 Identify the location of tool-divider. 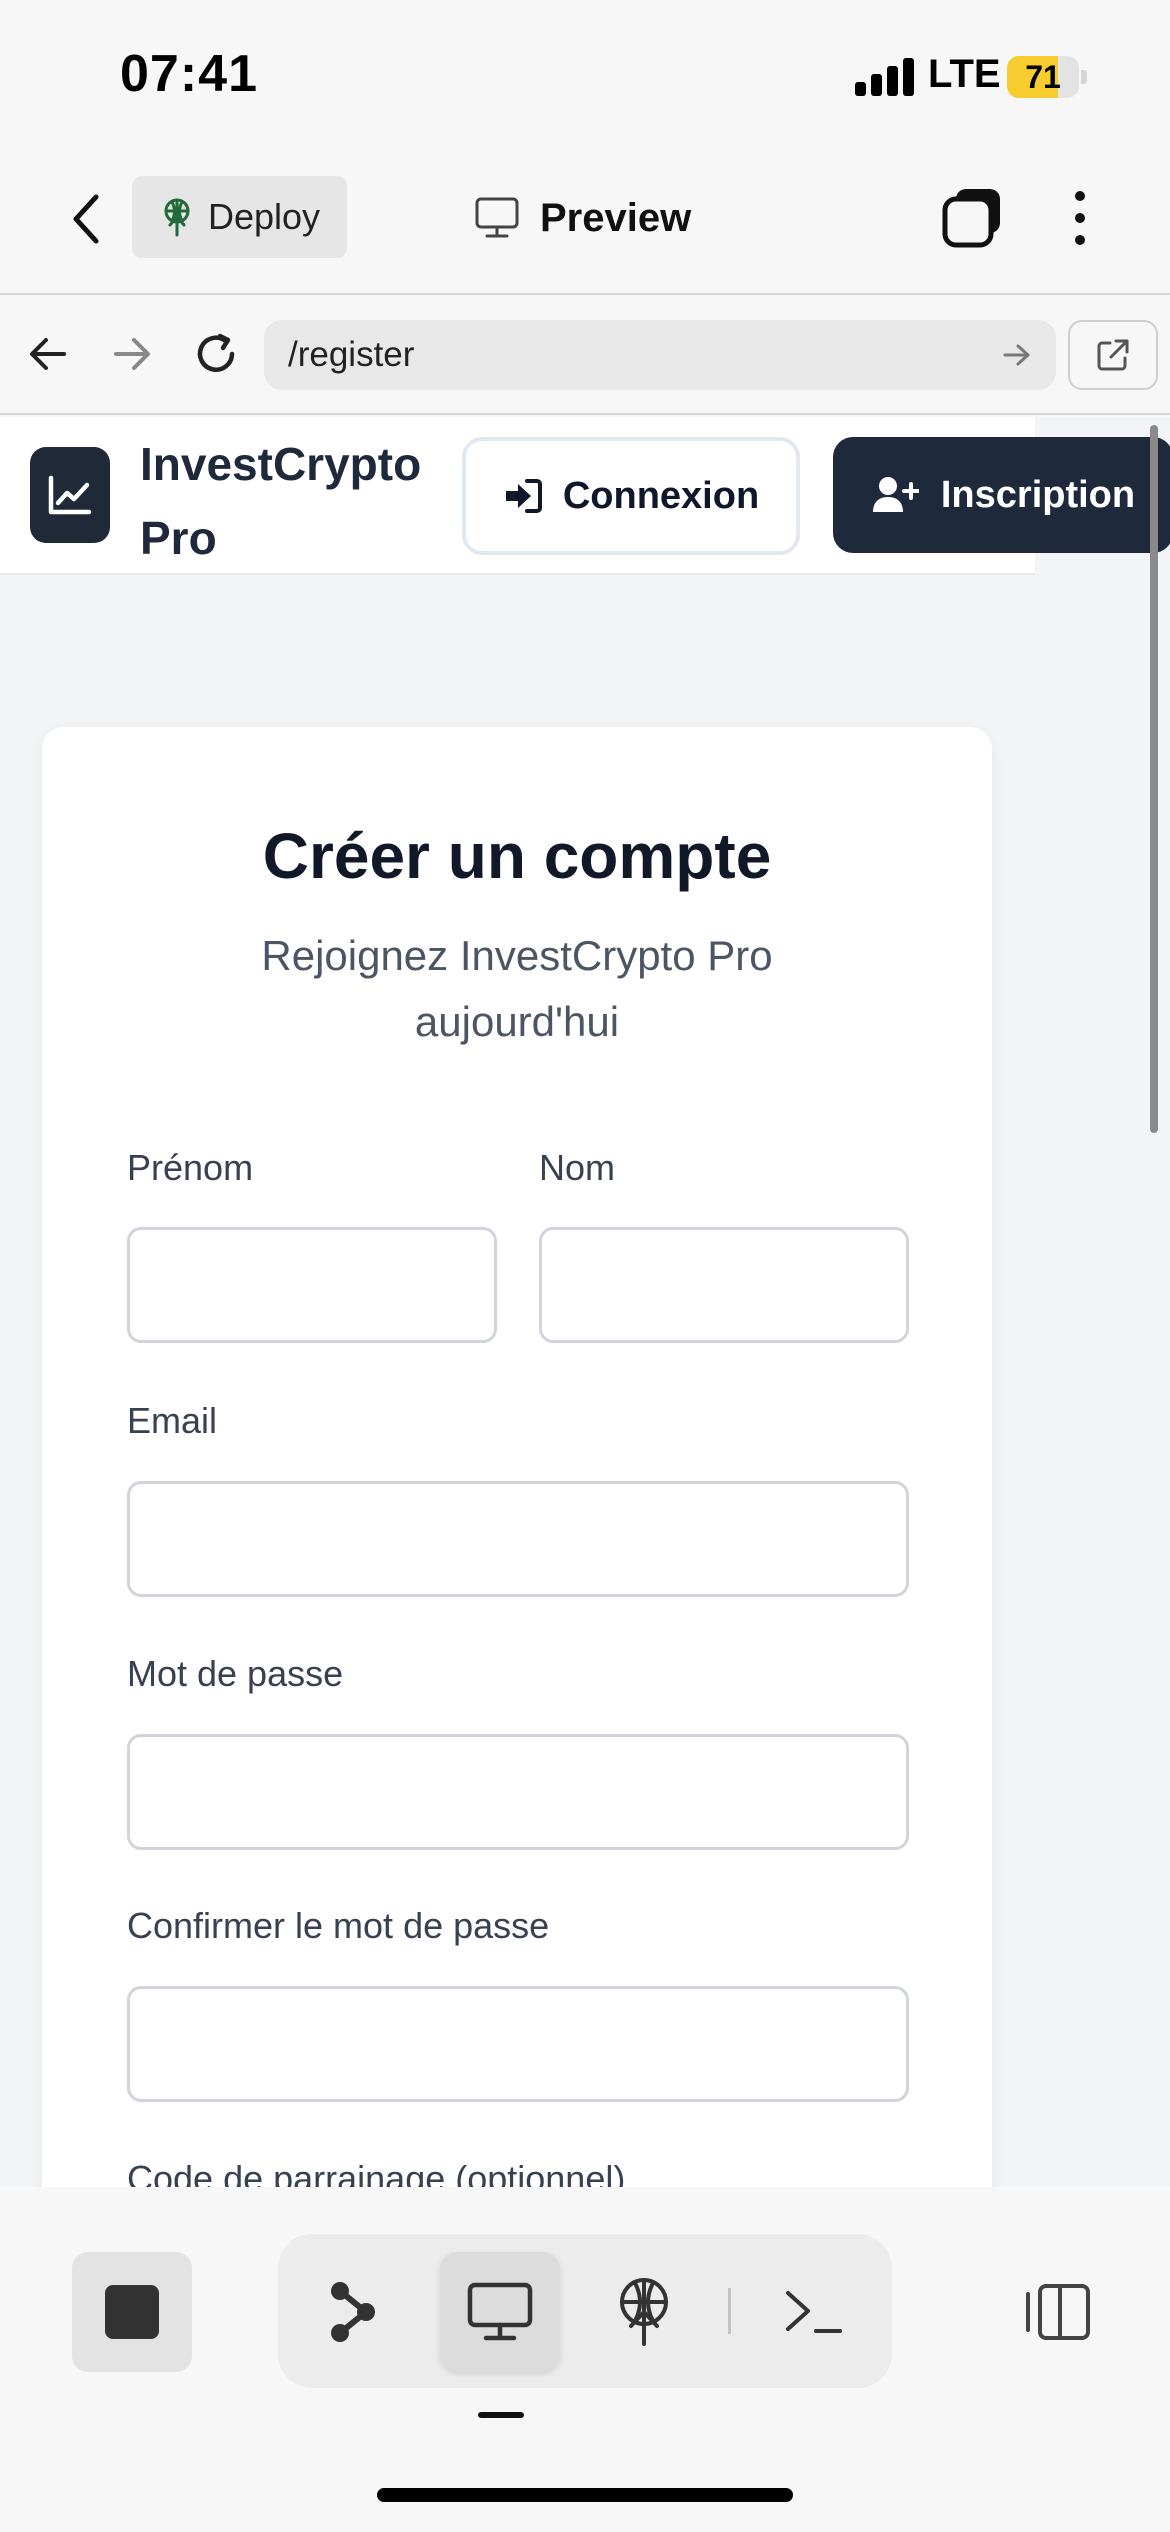
(729, 2311).